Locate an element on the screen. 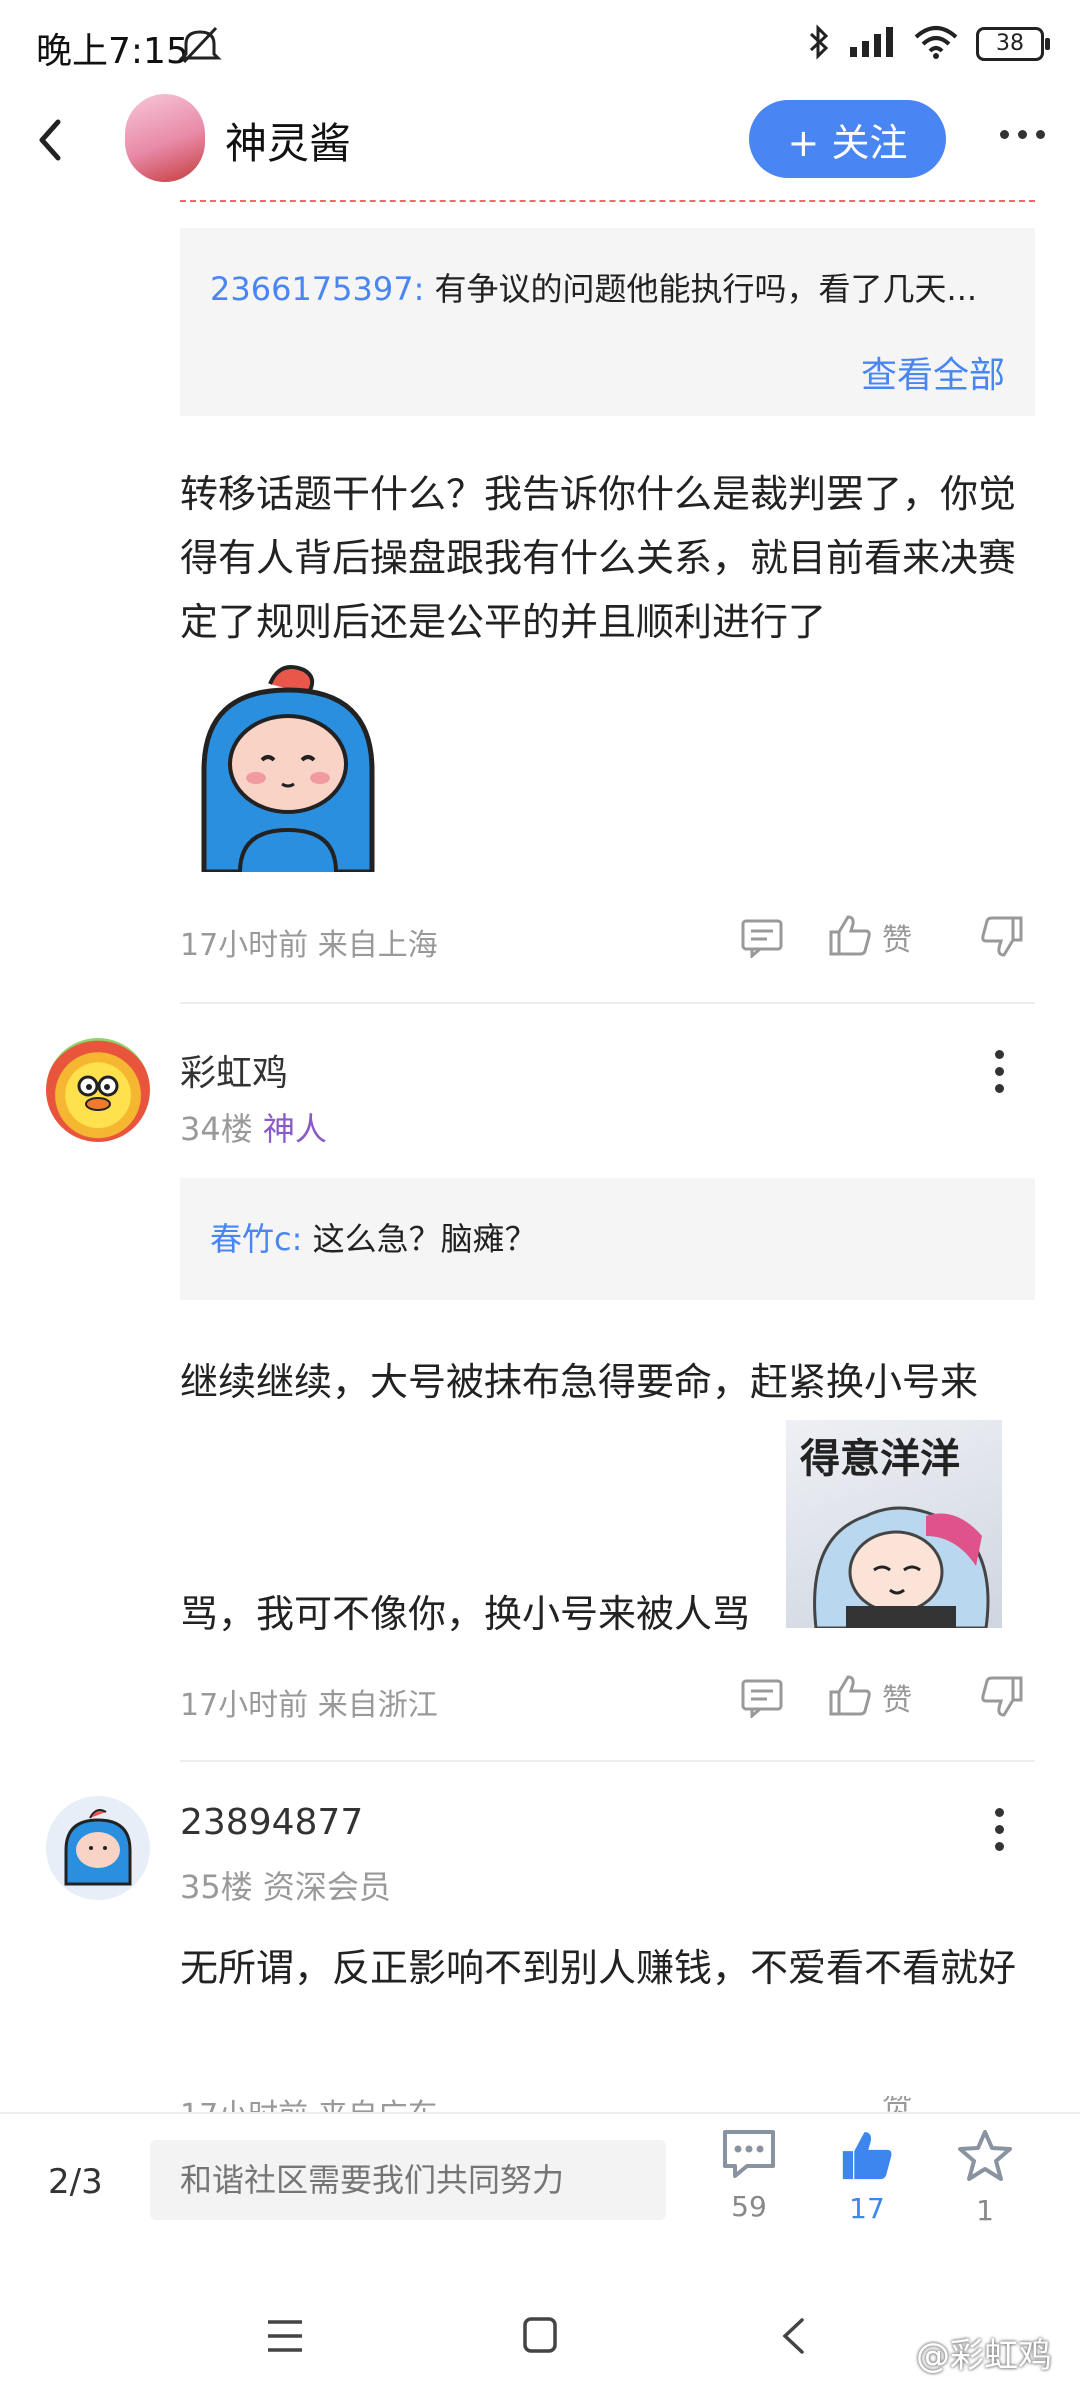 The width and height of the screenshot is (1080, 2401). dashed-divider is located at coordinates (607, 201).